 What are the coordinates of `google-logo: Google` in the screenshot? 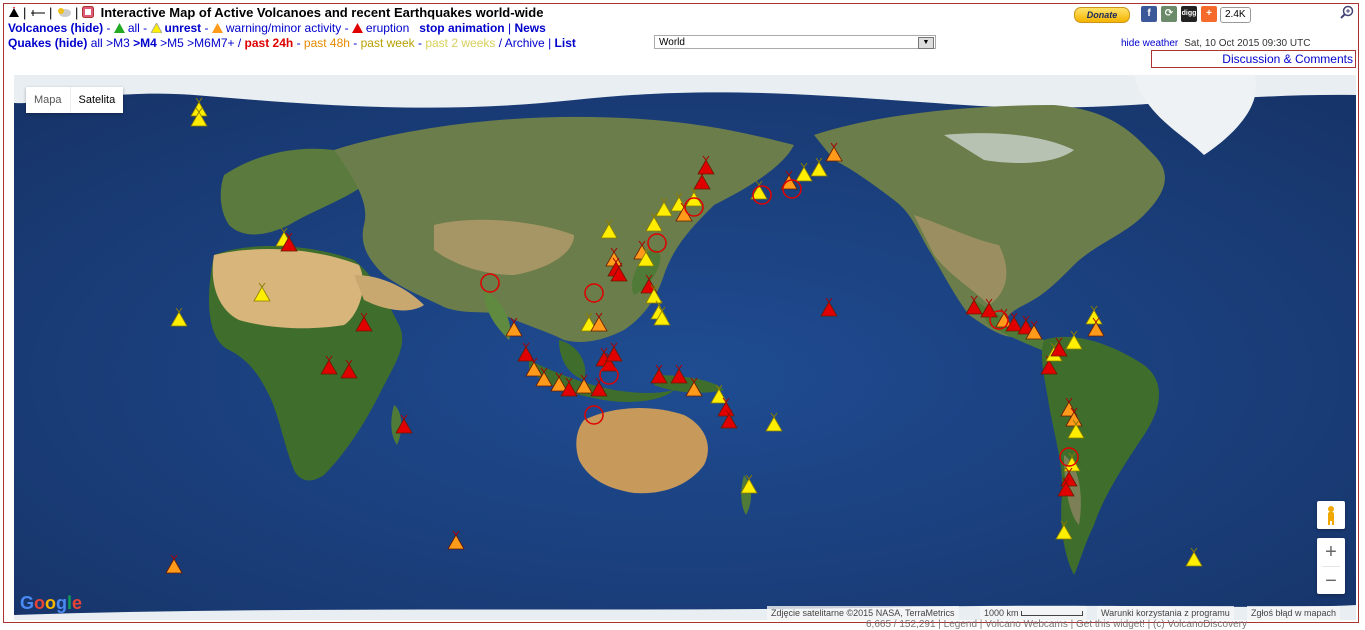 It's located at (51, 603).